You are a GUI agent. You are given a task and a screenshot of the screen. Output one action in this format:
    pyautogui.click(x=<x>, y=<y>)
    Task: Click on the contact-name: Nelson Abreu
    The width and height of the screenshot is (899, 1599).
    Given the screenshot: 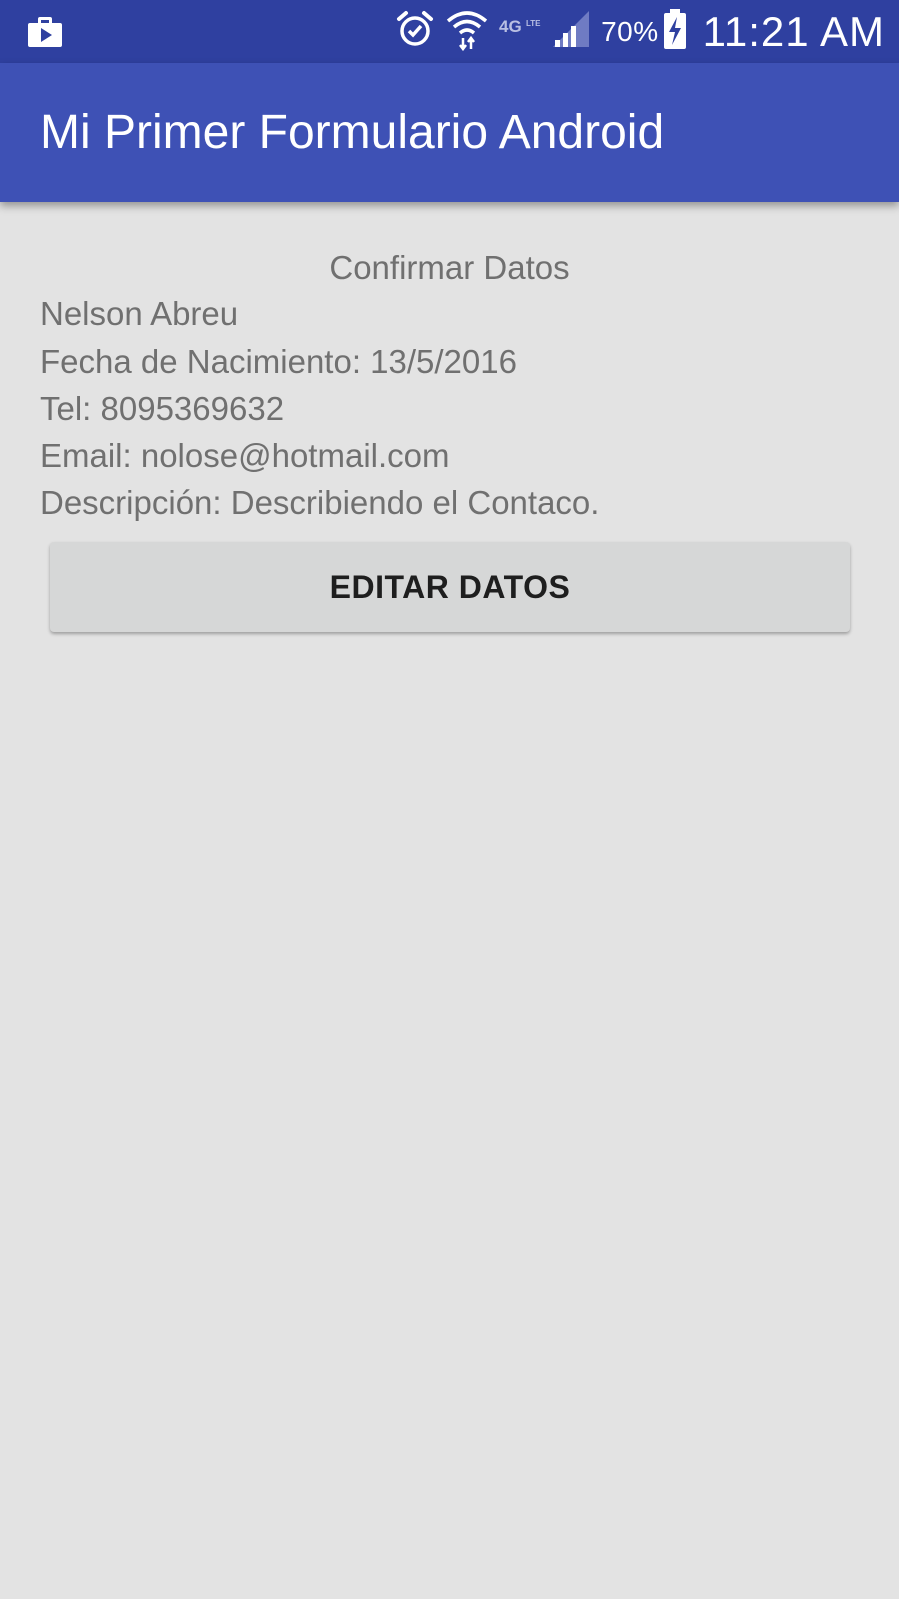 What is the action you would take?
    pyautogui.click(x=139, y=313)
    